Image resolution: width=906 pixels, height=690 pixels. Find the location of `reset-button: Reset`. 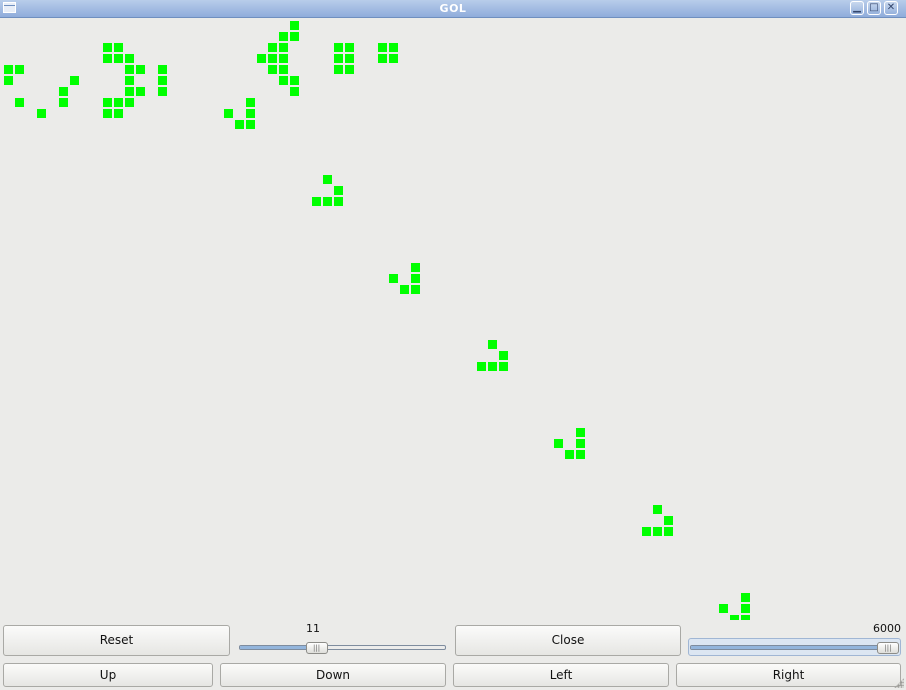

reset-button: Reset is located at coordinates (116, 640).